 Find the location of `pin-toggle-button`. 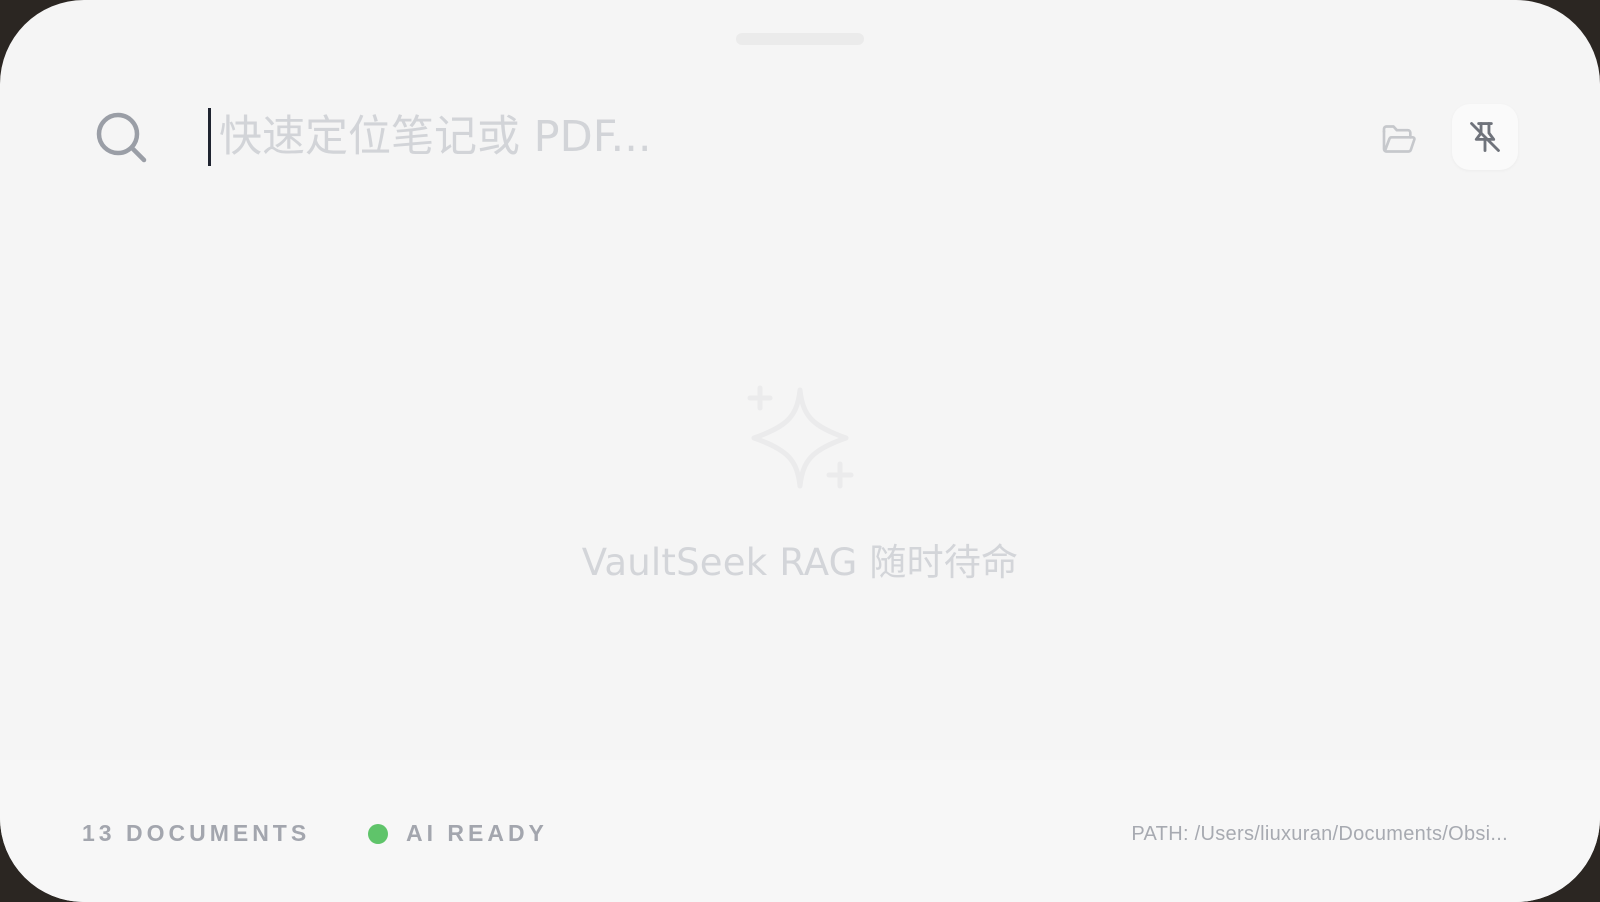

pin-toggle-button is located at coordinates (1485, 137).